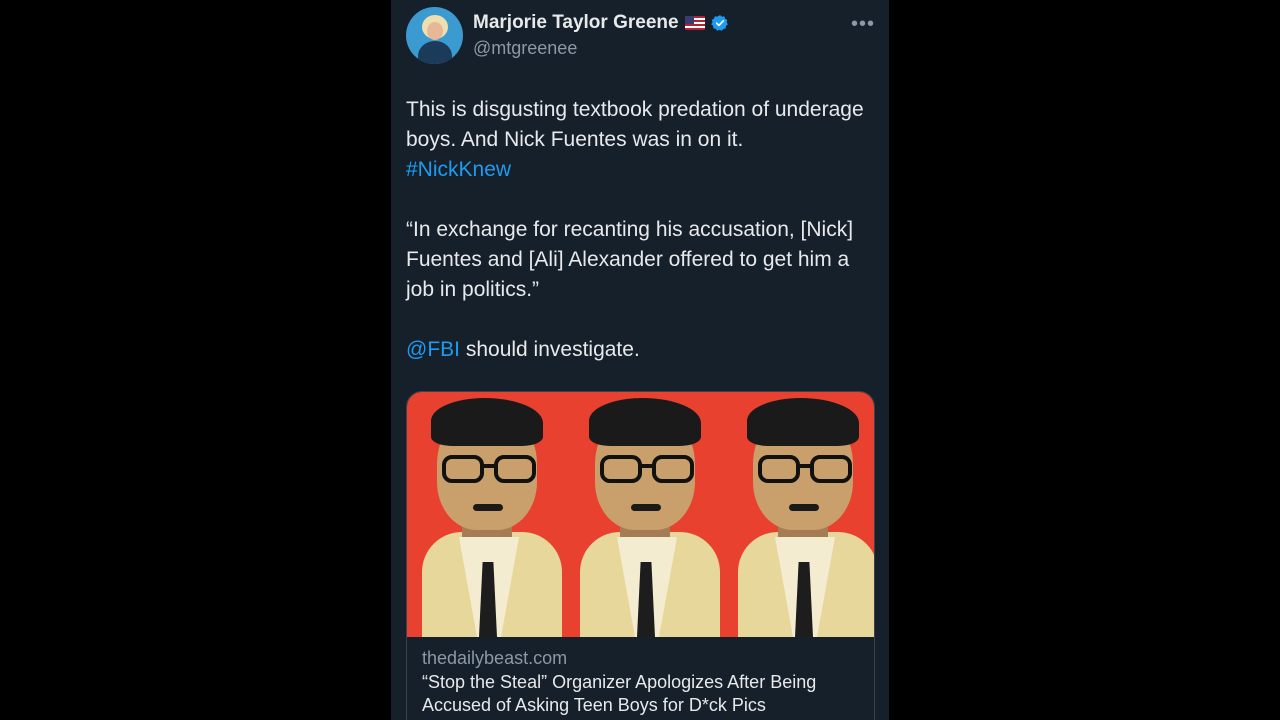 Image resolution: width=1280 pixels, height=720 pixels. Describe the element at coordinates (495, 658) in the screenshot. I see `card-domain: thedailybeast.com` at that location.